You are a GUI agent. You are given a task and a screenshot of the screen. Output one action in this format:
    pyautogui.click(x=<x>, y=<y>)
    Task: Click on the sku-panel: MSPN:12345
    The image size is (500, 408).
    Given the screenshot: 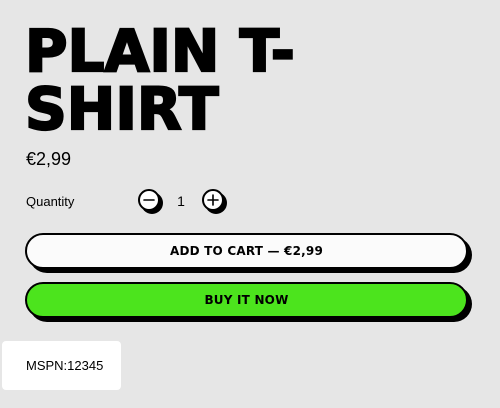 What is the action you would take?
    pyautogui.click(x=61, y=365)
    